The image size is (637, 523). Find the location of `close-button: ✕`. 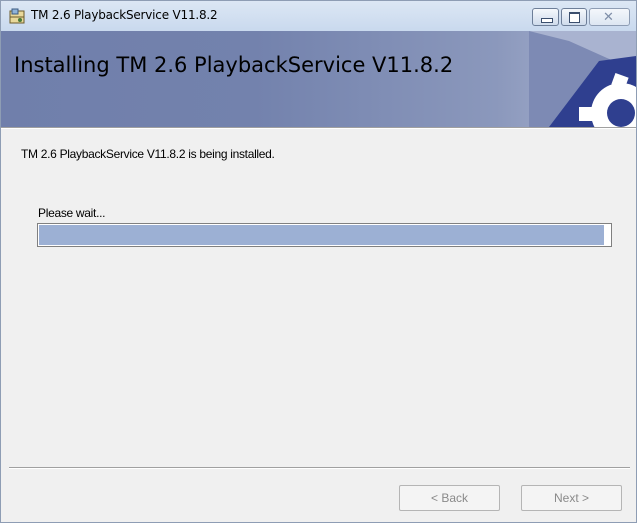

close-button: ✕ is located at coordinates (609, 17).